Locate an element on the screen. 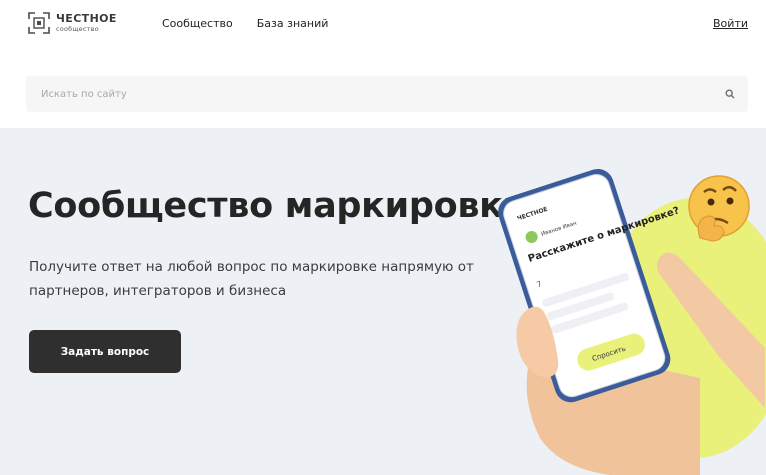 This screenshot has width=766, height=475. search-icon is located at coordinates (730, 94).